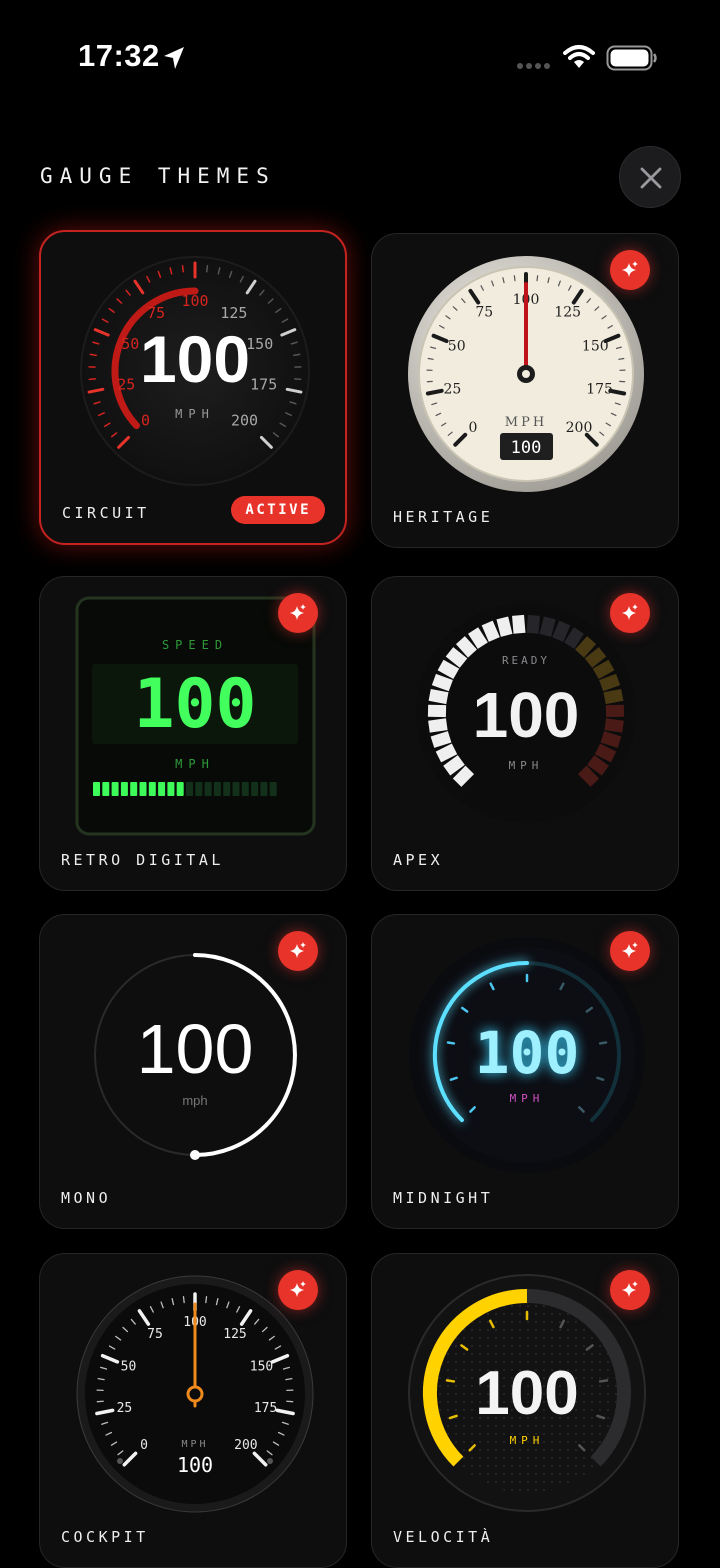  Describe the element at coordinates (193, 1410) in the screenshot. I see `theme-card-cockpit: 0255075100125150175200 MPH 100 COCKPIT` at that location.